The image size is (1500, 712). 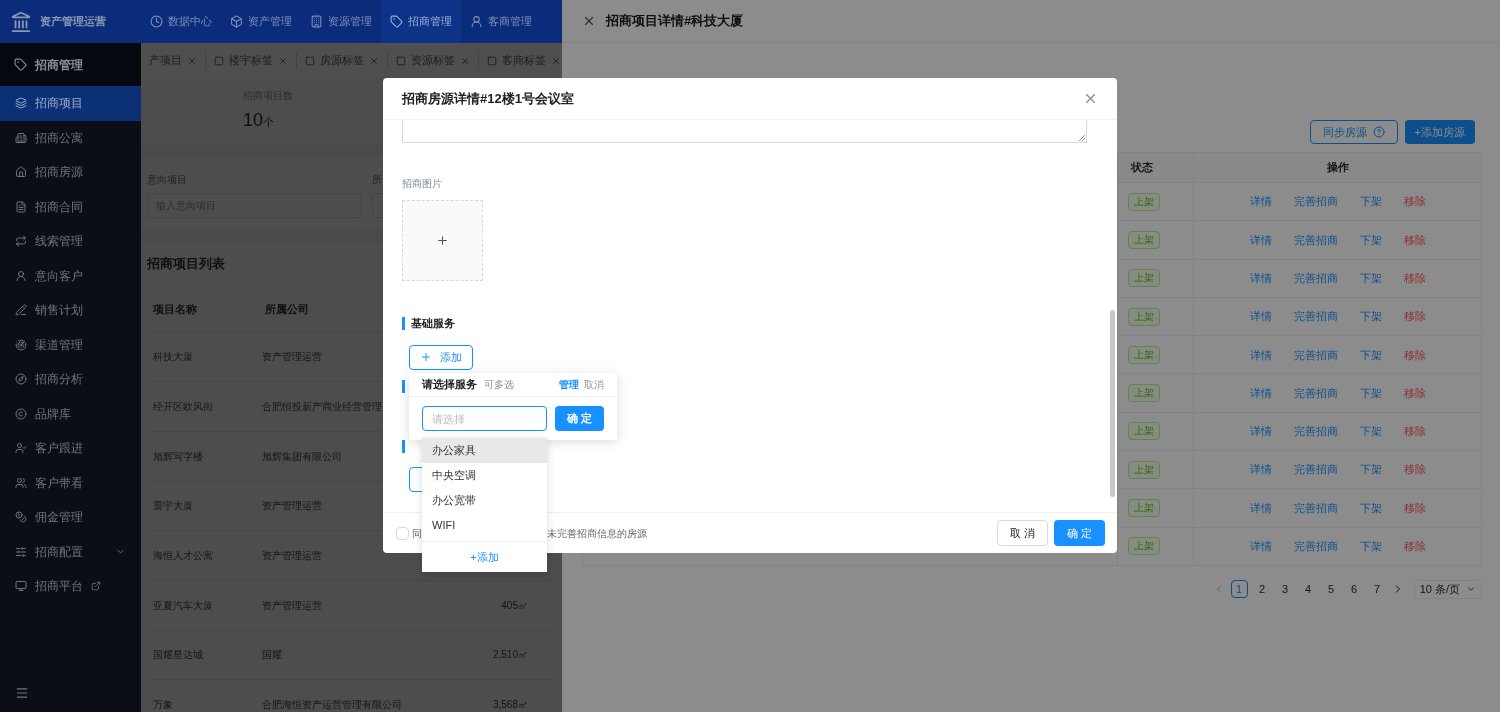 What do you see at coordinates (70, 172) in the screenshot?
I see `sidebar-item: 招商房源` at bounding box center [70, 172].